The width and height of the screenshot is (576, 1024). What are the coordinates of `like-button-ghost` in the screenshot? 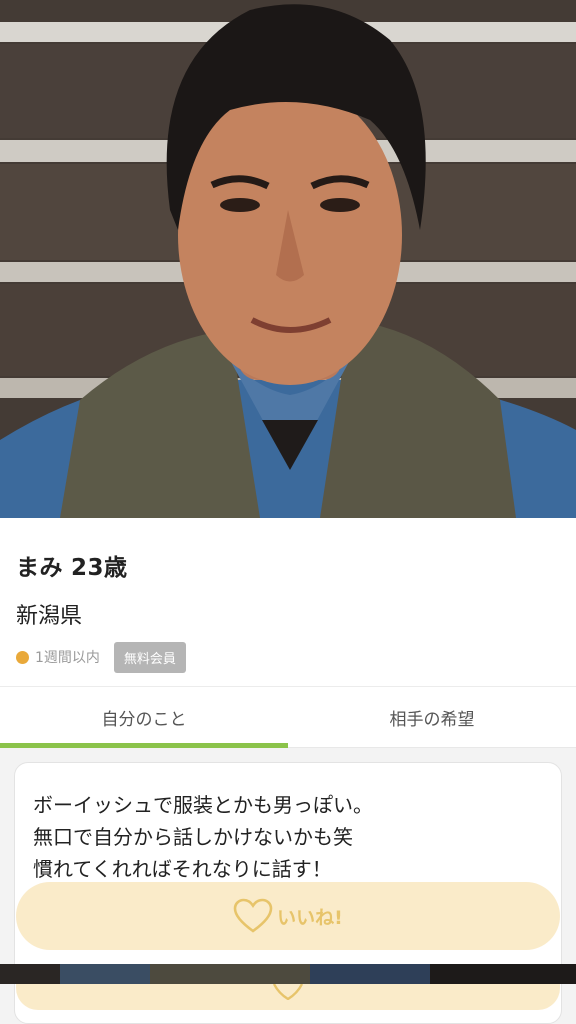 It's located at (288, 997).